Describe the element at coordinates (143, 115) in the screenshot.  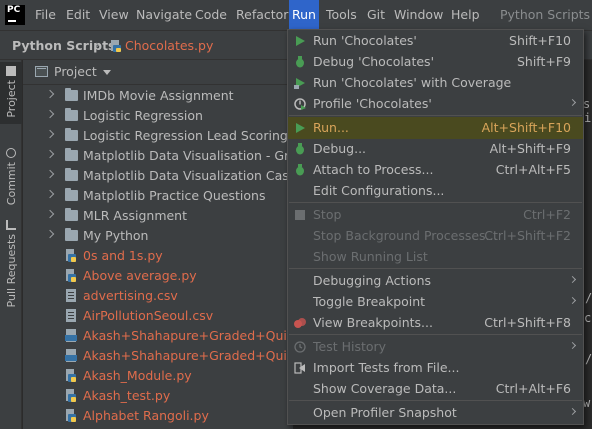
I see `tree-item-label: Logistic Regression` at that location.